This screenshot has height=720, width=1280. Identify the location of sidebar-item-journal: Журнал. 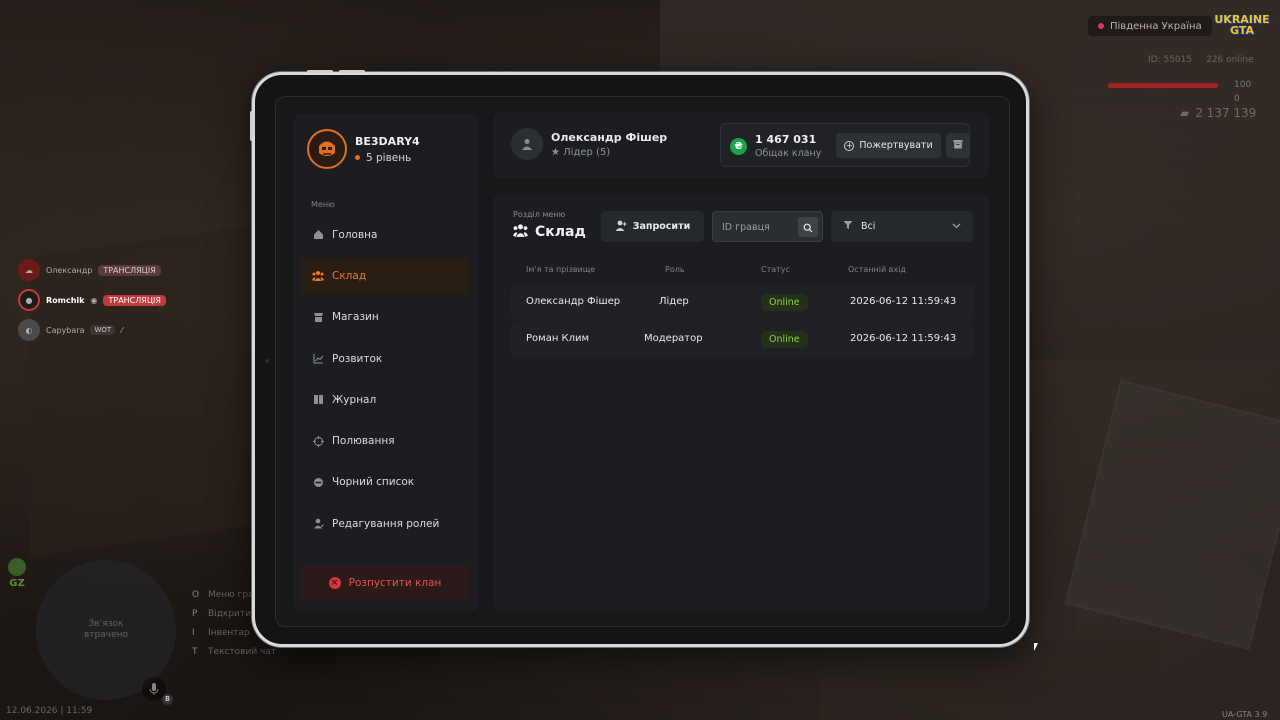
(385, 399).